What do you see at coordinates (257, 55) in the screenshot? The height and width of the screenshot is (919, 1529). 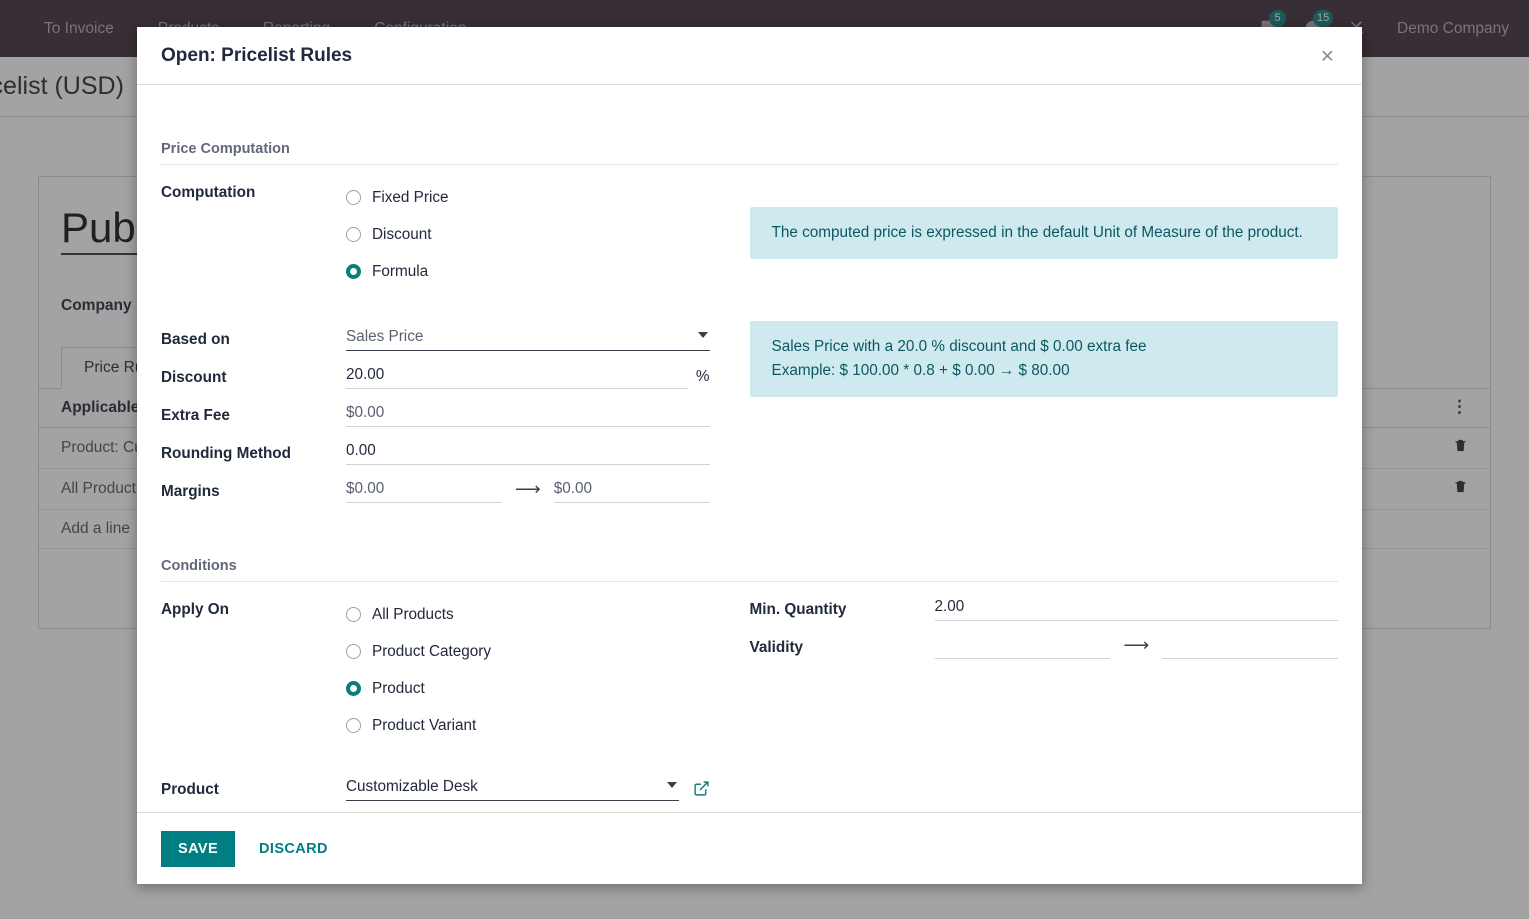 I see `dialog-title: Open: Pricelist Rules` at bounding box center [257, 55].